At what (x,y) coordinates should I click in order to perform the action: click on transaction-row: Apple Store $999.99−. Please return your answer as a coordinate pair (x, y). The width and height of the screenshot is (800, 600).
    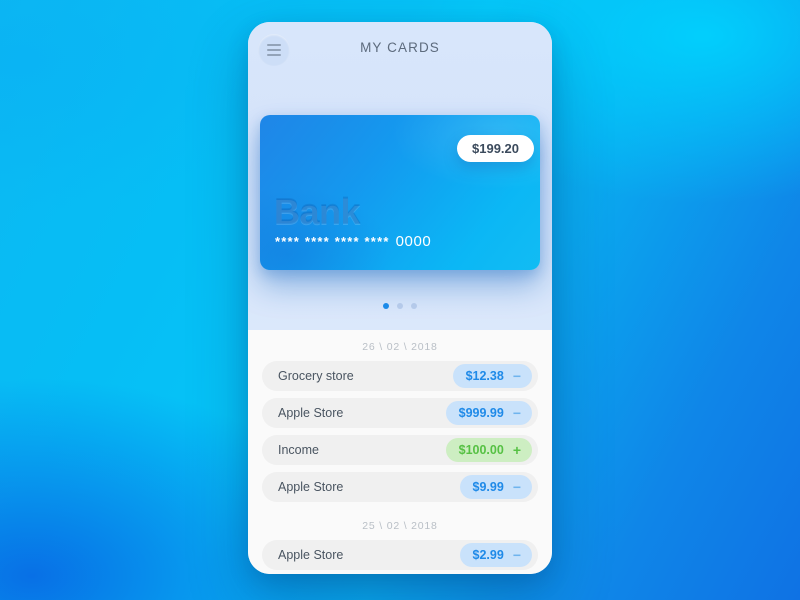
    Looking at the image, I should click on (400, 413).